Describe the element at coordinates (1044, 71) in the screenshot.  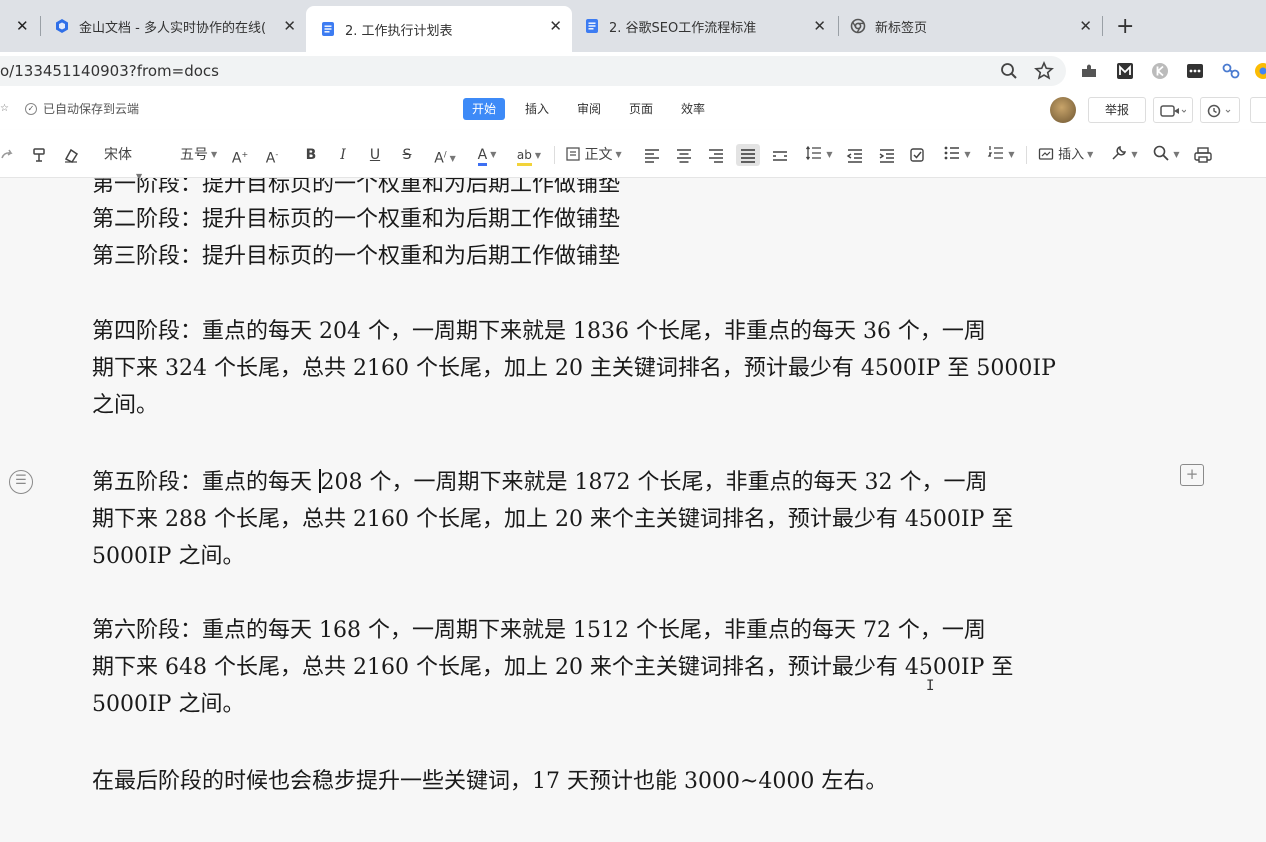
I see `bookmark-star-icon` at that location.